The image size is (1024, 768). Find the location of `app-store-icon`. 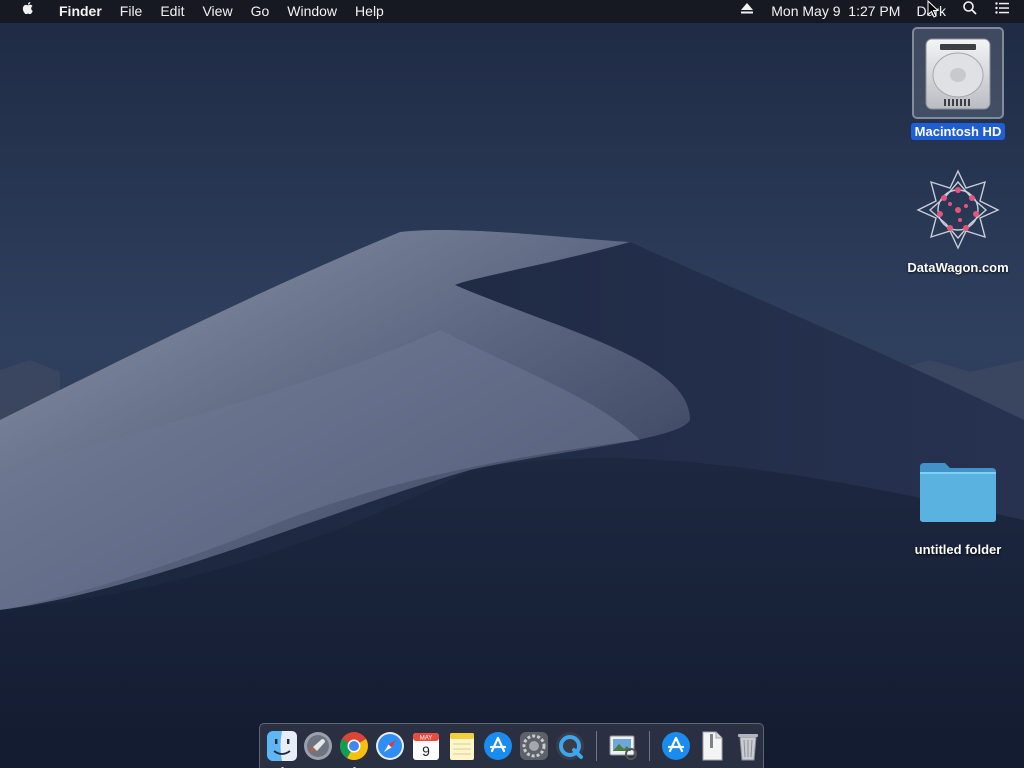

app-store-icon is located at coordinates (498, 746).